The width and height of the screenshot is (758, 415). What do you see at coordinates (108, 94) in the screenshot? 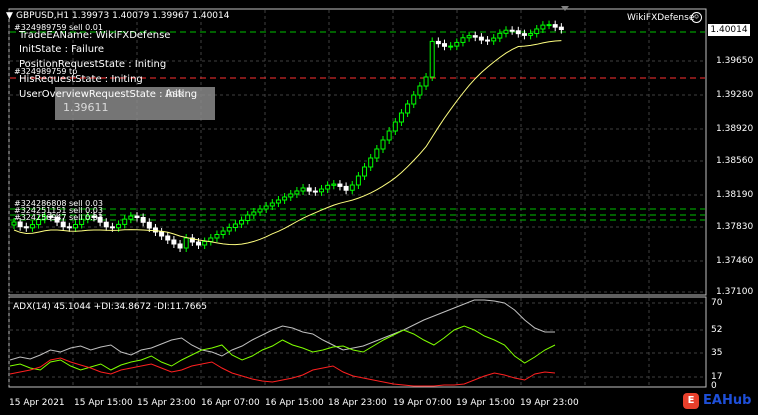
I see `ea-status-line-4: UserOverviewRequestState : Initing` at bounding box center [108, 94].